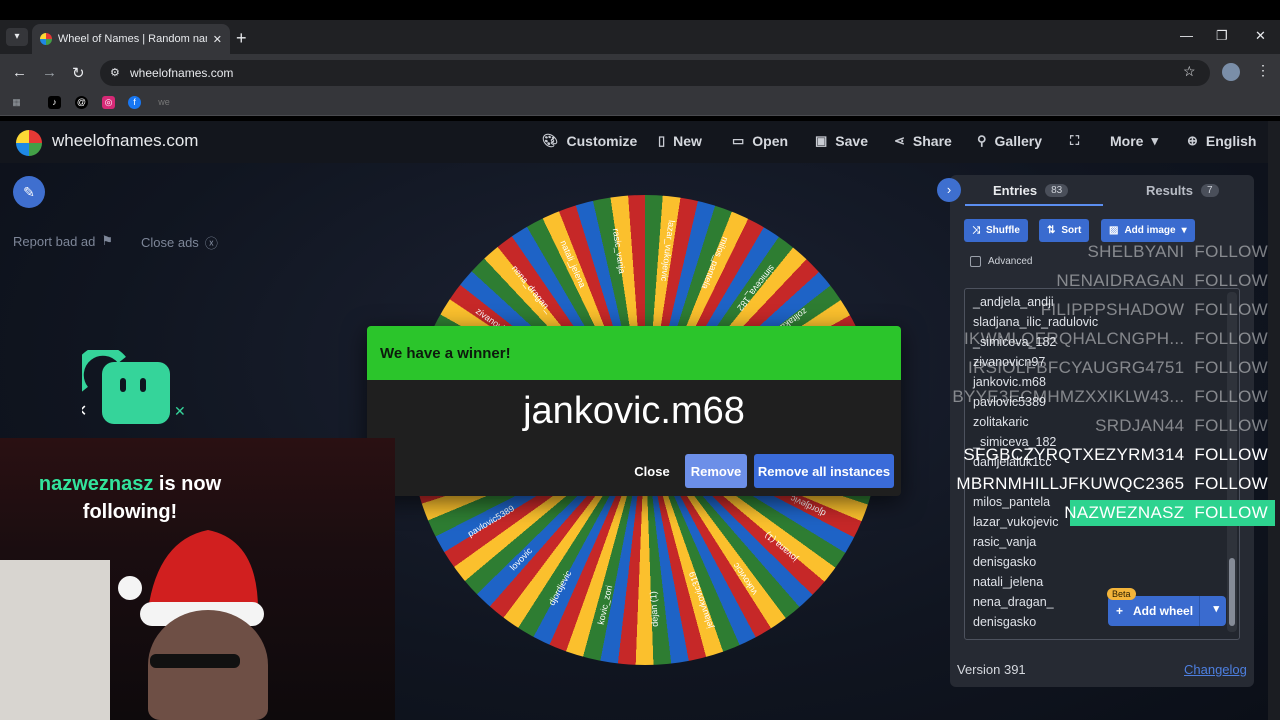 This screenshot has width=1280, height=720. I want to click on plus-icon: +, so click(1120, 611).